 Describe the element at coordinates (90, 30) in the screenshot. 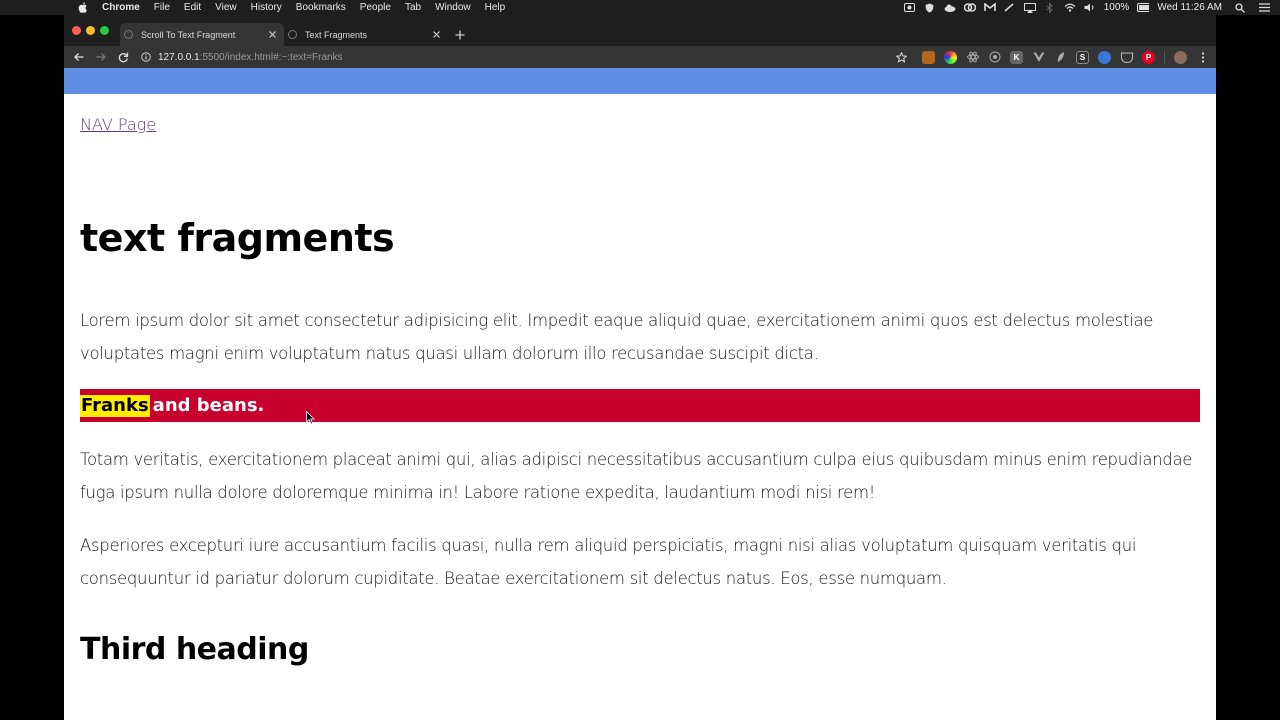

I see `minimize-window-button` at that location.